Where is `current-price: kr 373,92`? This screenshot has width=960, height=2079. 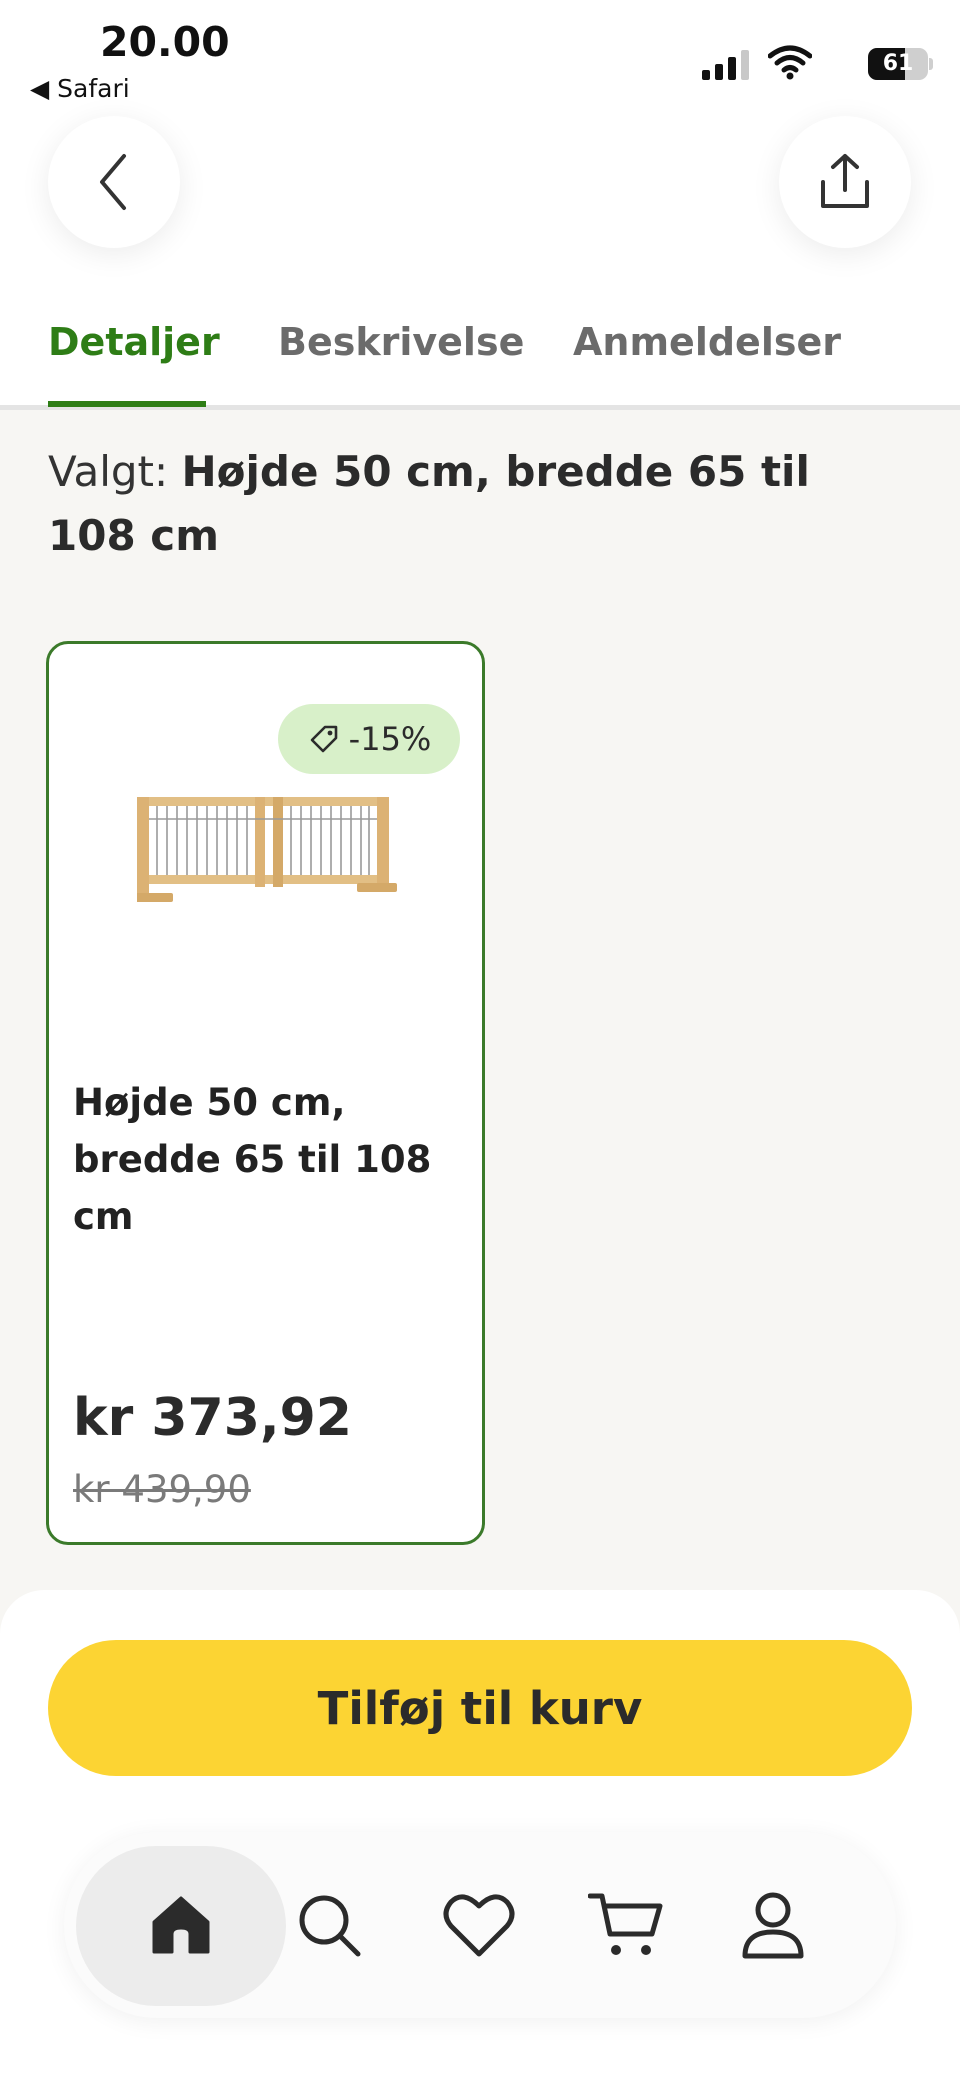 current-price: kr 373,92 is located at coordinates (212, 1418).